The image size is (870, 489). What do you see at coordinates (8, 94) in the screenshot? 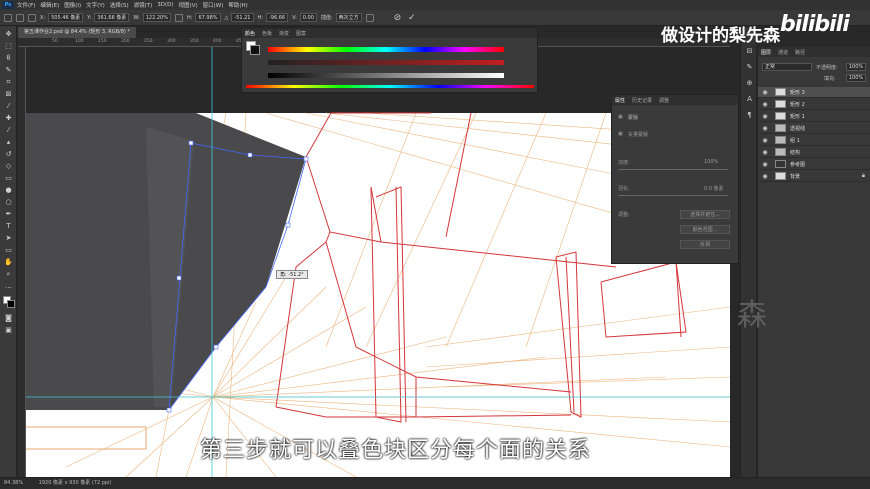
I see `frame-tool-icon: ⊠` at bounding box center [8, 94].